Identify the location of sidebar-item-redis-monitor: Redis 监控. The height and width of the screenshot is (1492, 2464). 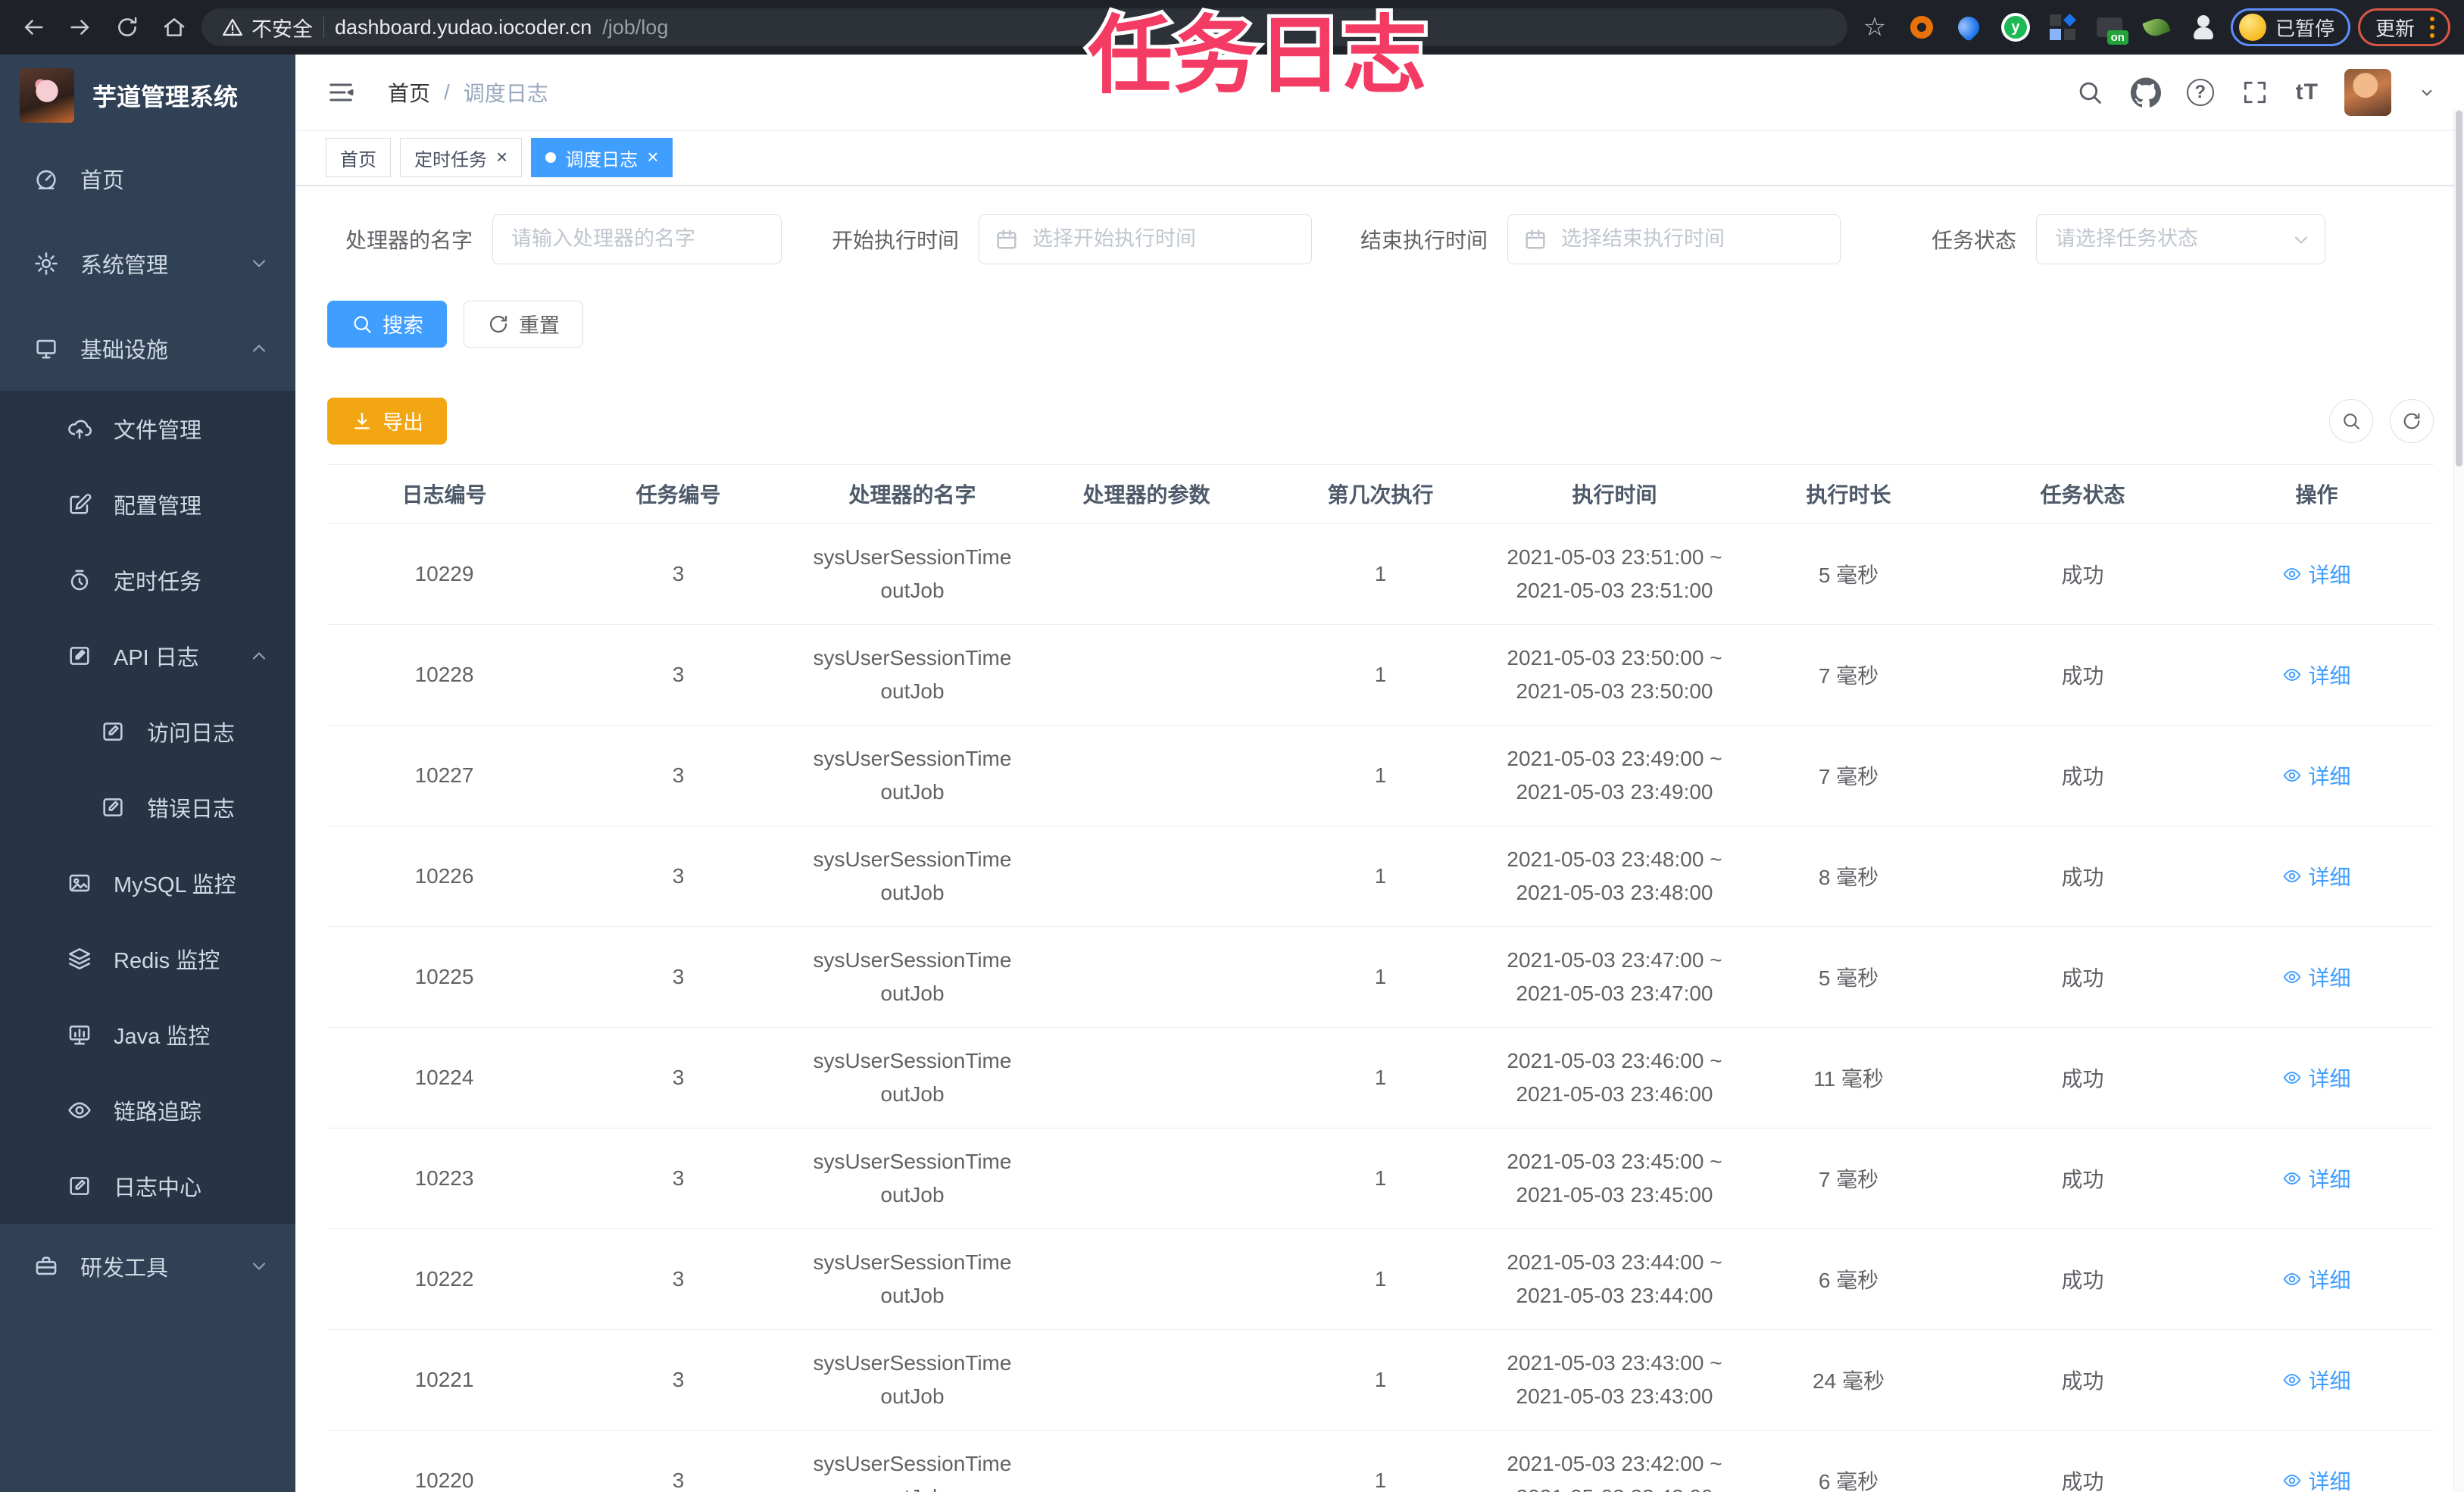
(147, 959).